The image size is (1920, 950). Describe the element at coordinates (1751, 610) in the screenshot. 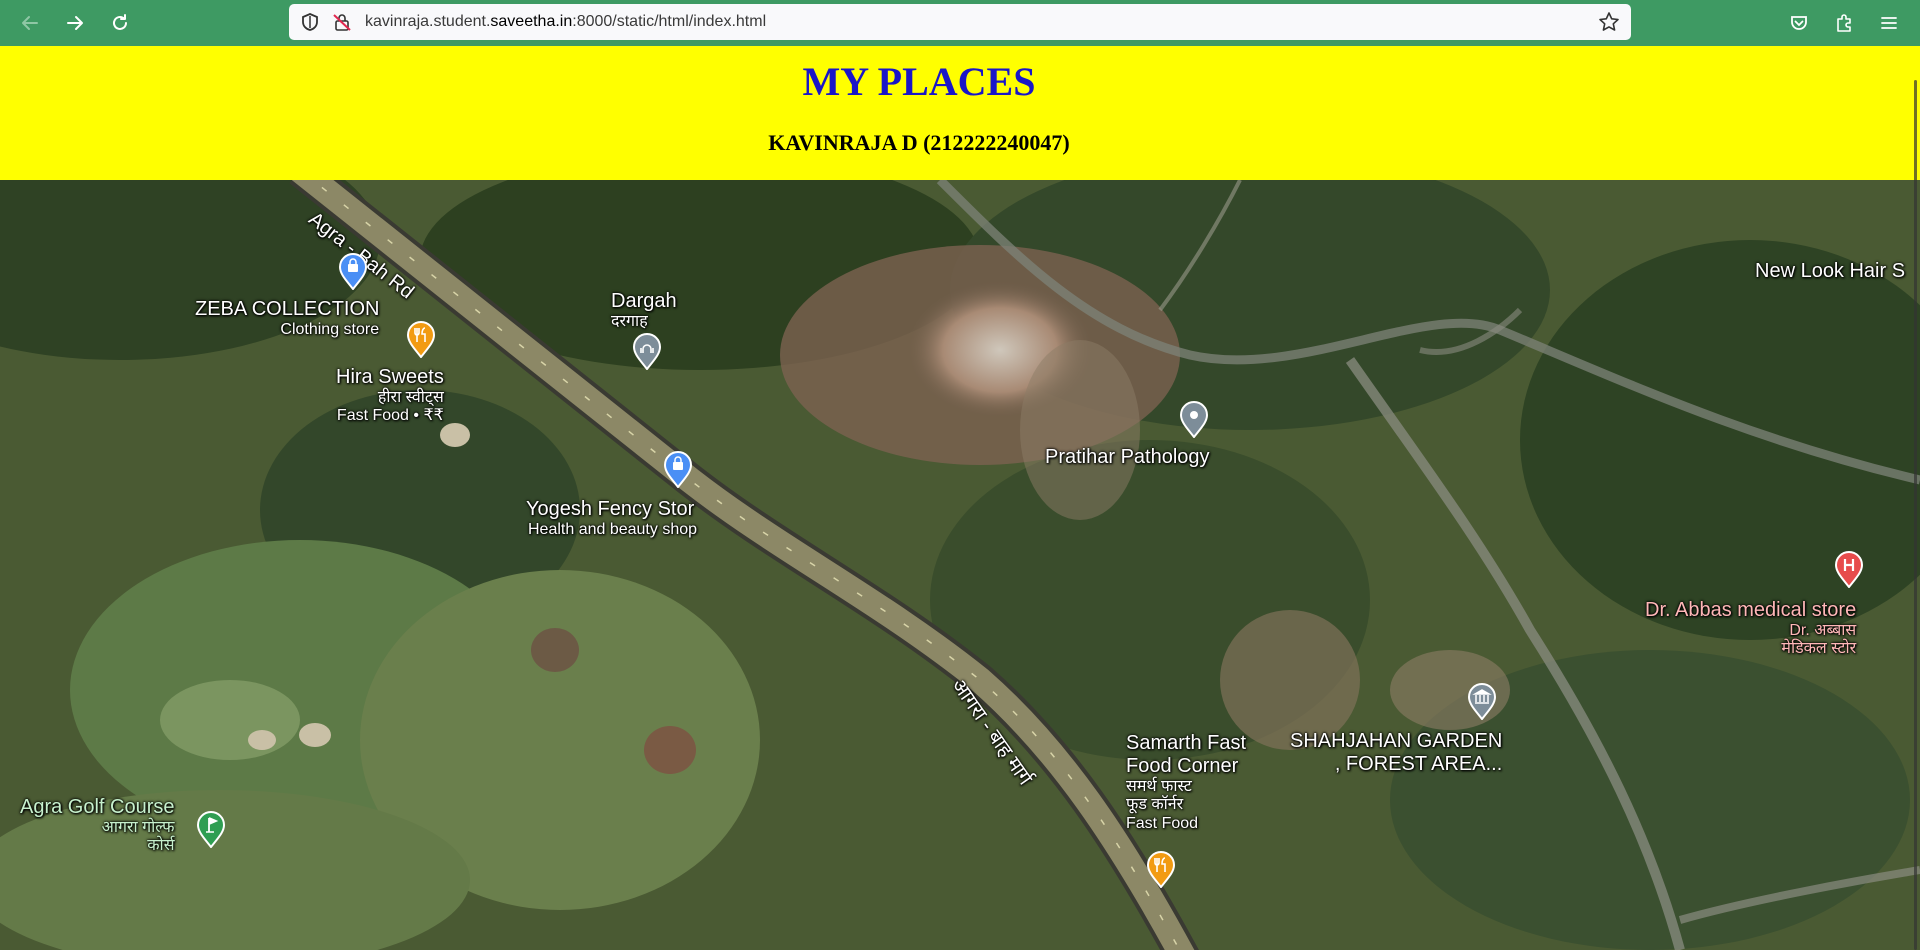

I see `place-name: Dr. Abbas medical store` at that location.